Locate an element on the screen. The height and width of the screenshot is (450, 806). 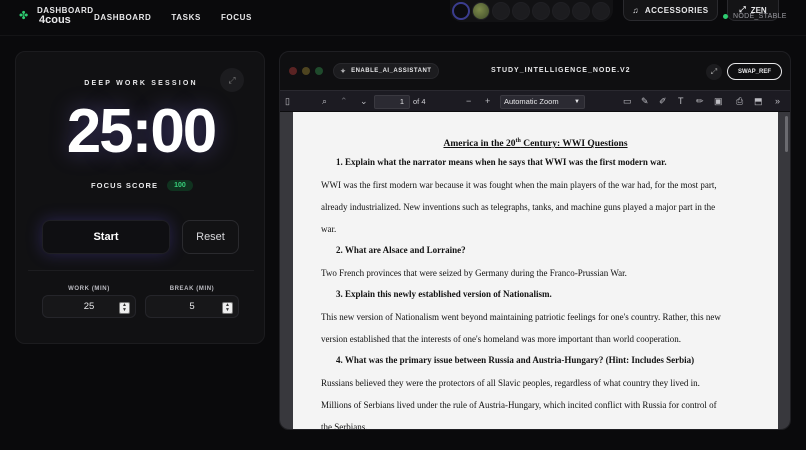
status-dot-icon is located at coordinates (725, 16).